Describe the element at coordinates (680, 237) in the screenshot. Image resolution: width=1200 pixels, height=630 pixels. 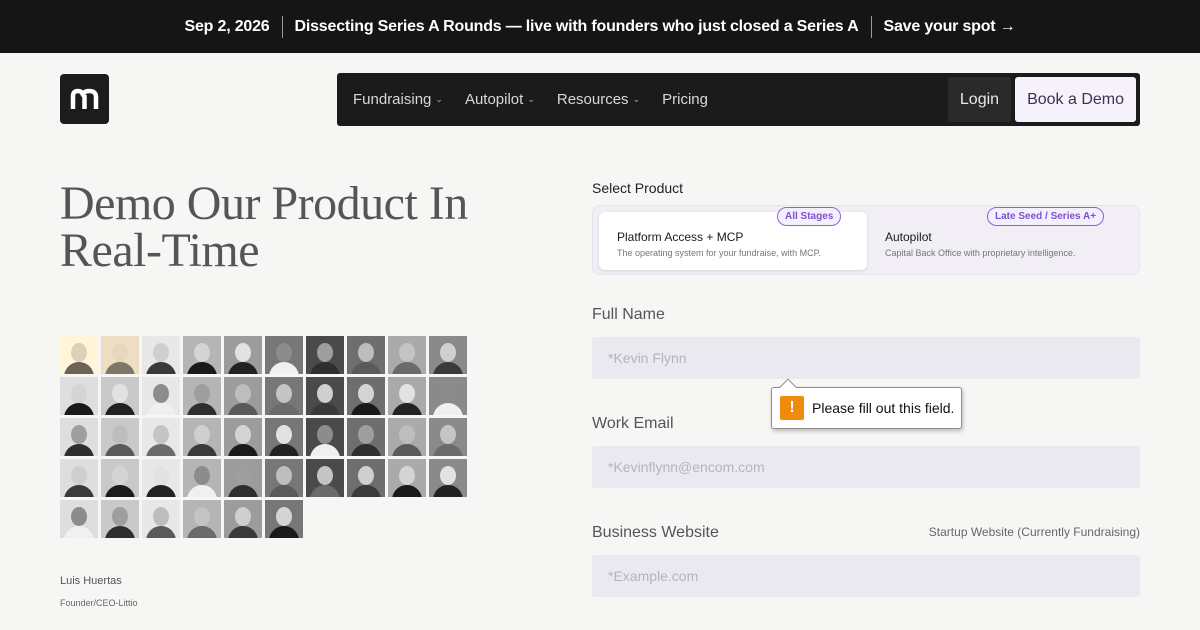
I see `product-title: Platform Access + MCP` at that location.